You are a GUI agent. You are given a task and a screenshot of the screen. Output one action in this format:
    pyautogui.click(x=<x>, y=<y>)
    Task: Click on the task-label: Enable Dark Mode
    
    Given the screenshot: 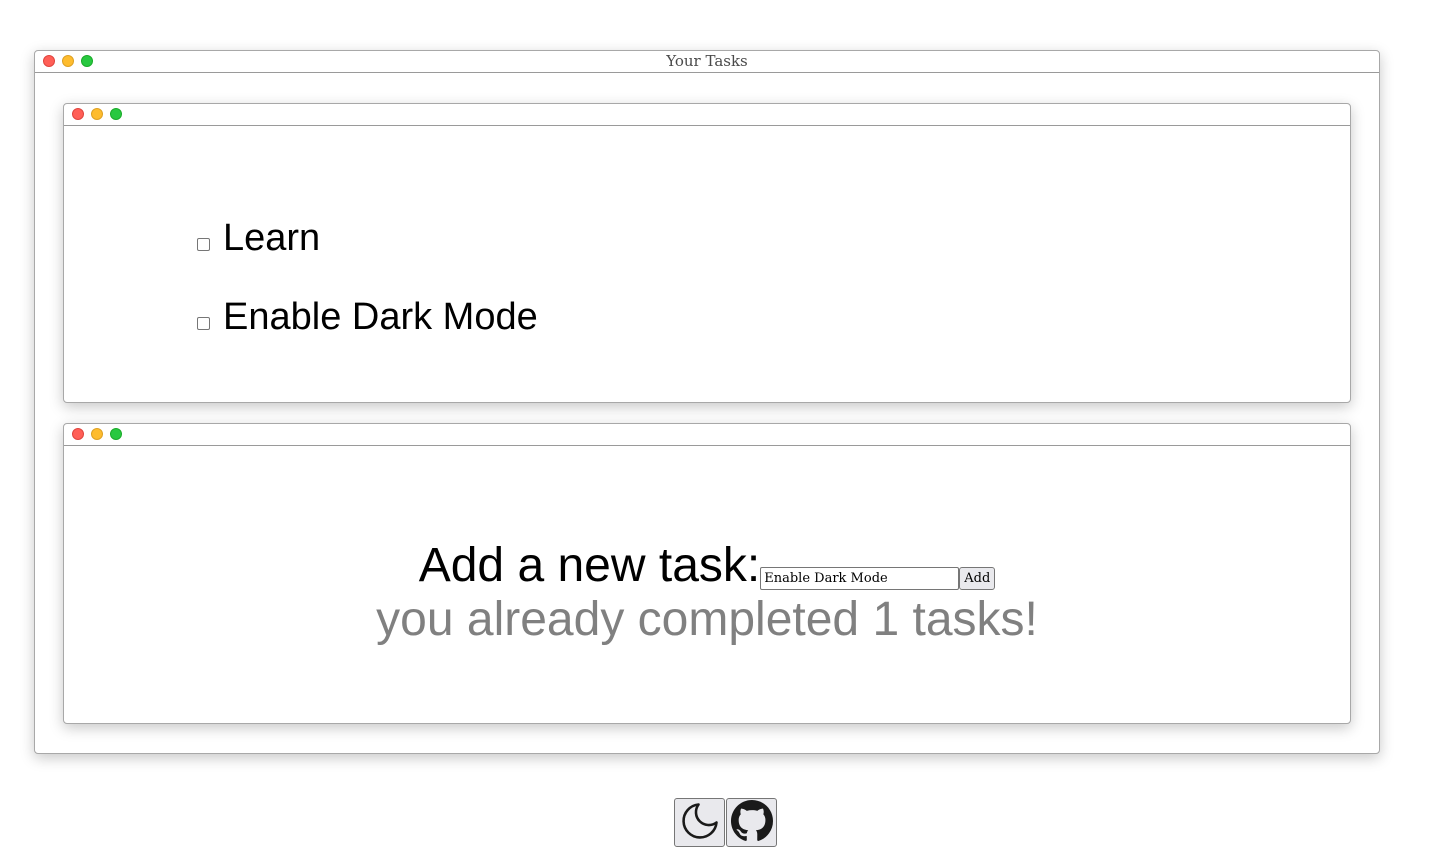 What is the action you would take?
    pyautogui.click(x=380, y=317)
    